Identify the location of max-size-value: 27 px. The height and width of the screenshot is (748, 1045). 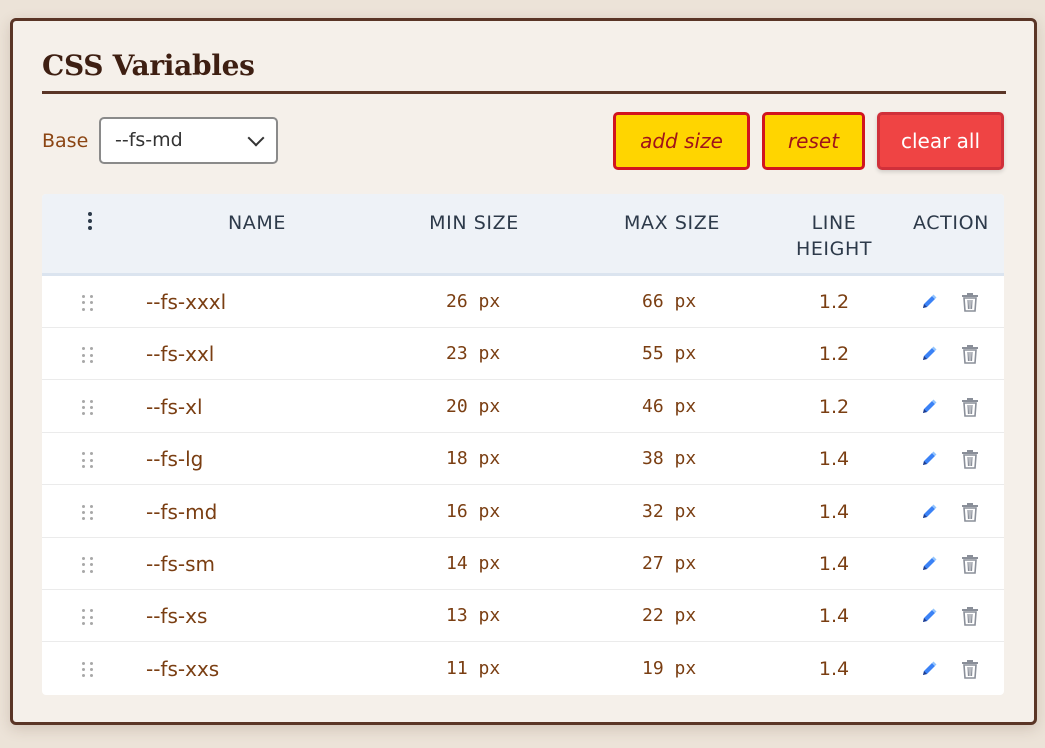
(669, 563).